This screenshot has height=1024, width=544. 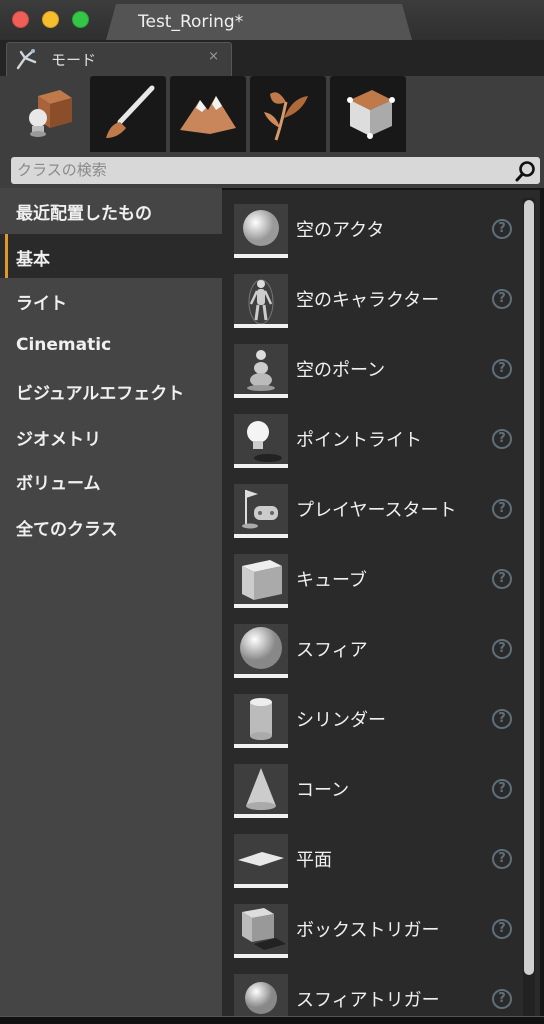 What do you see at coordinates (323, 790) in the screenshot?
I see `item-label: コーン` at bounding box center [323, 790].